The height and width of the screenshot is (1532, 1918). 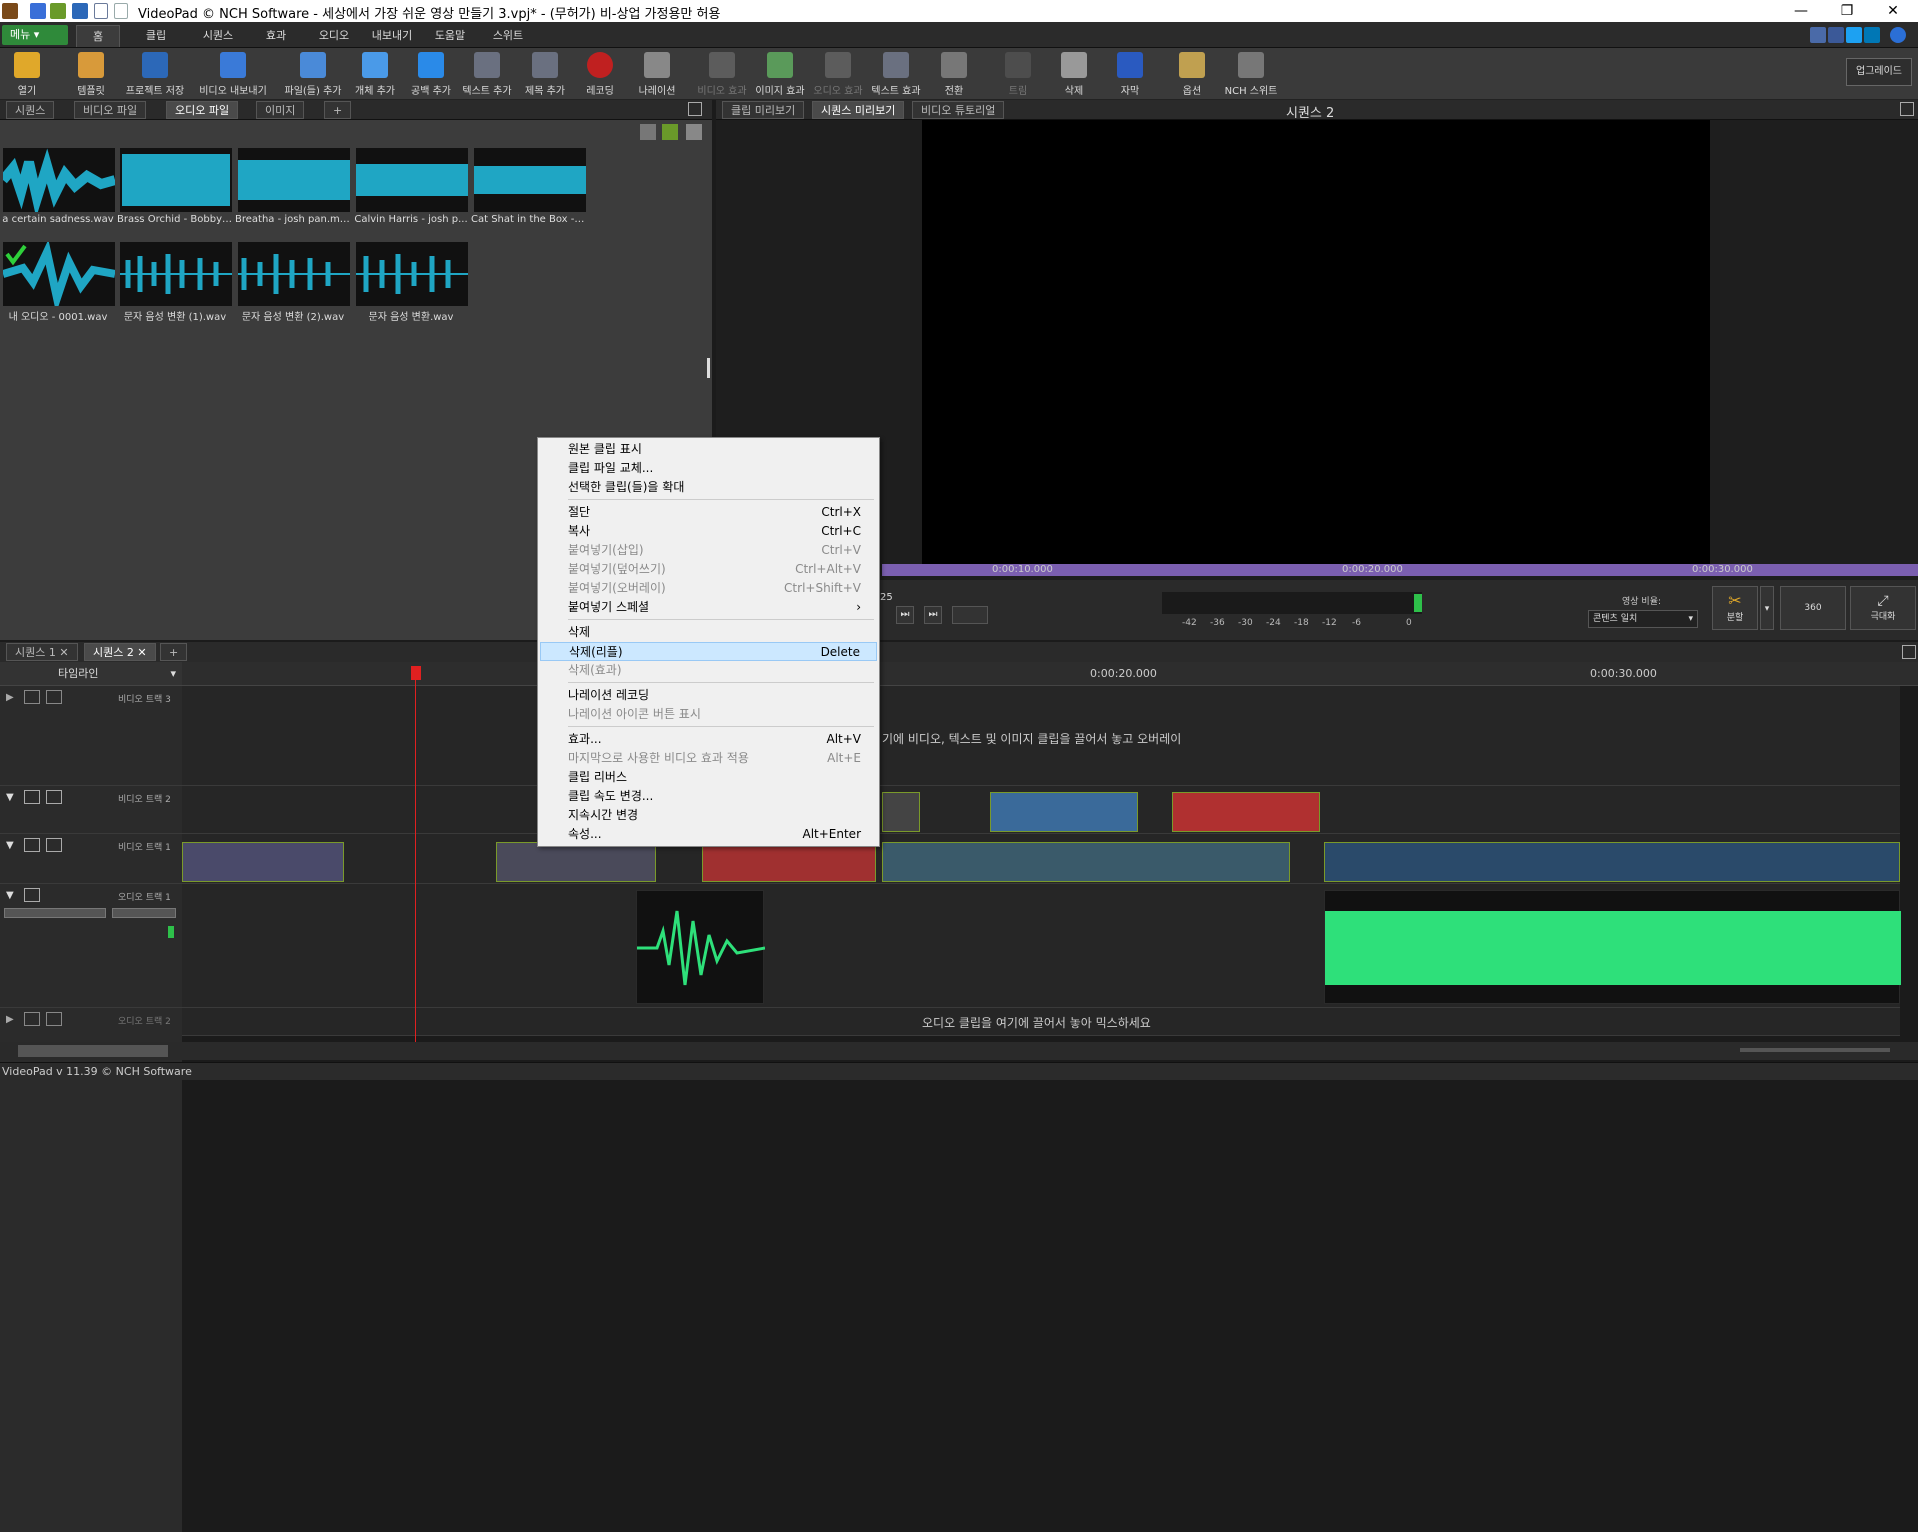 I want to click on undo-icon, so click(x=101, y=11).